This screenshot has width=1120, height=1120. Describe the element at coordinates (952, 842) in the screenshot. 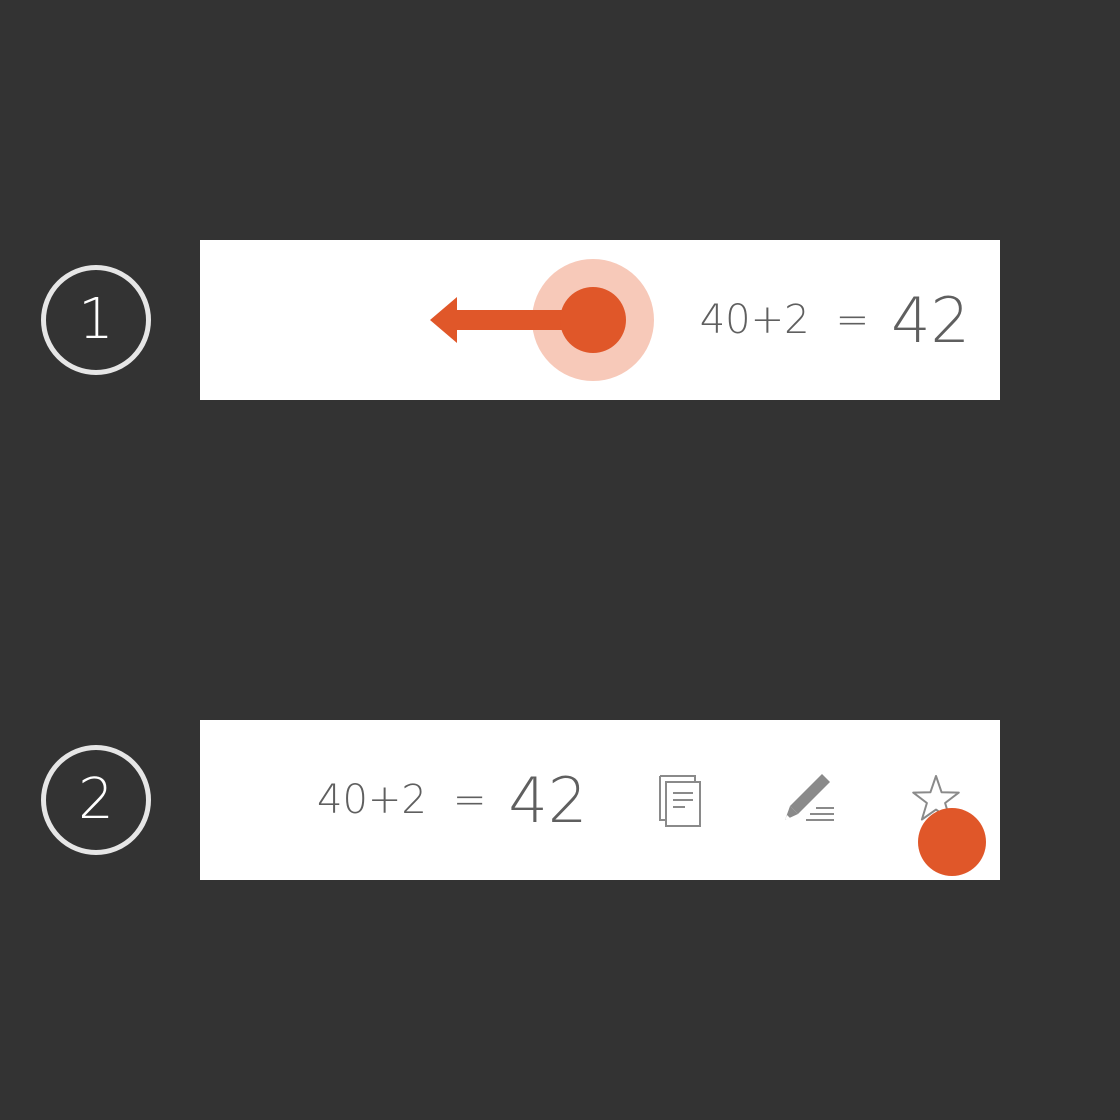

I see `tap-indicator` at that location.